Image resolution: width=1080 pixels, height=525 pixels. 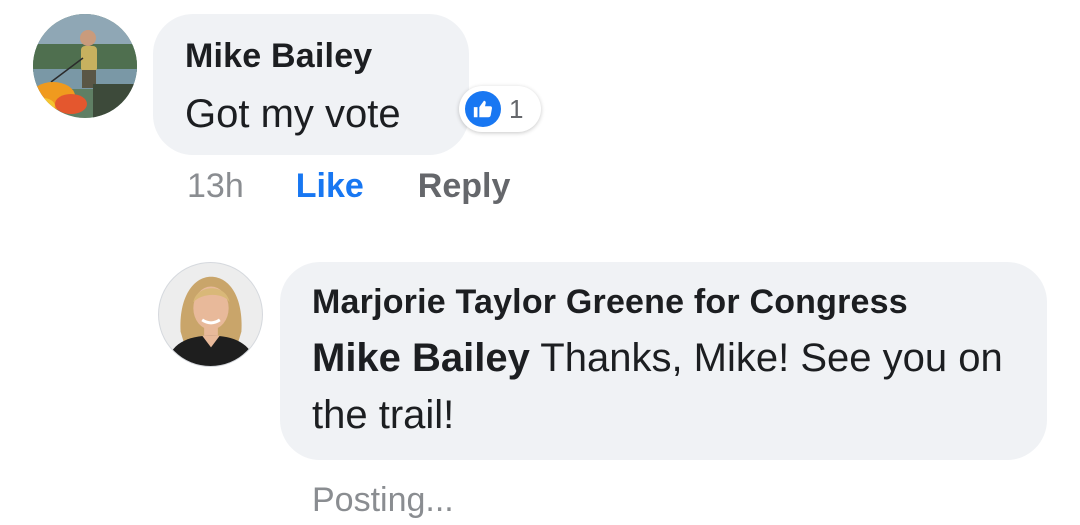 I want to click on reaction-summary: 1, so click(x=500, y=109).